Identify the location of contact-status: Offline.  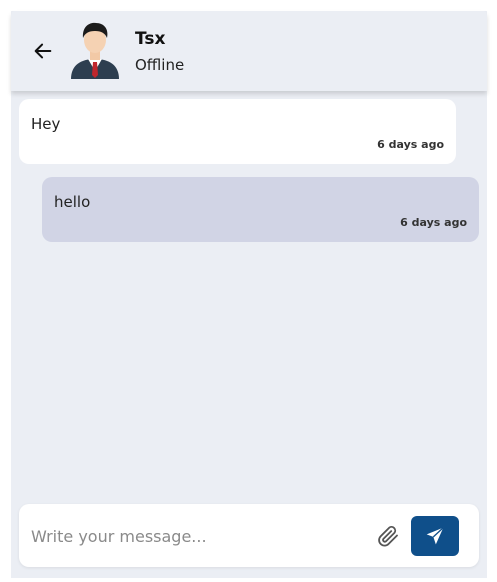
(160, 65).